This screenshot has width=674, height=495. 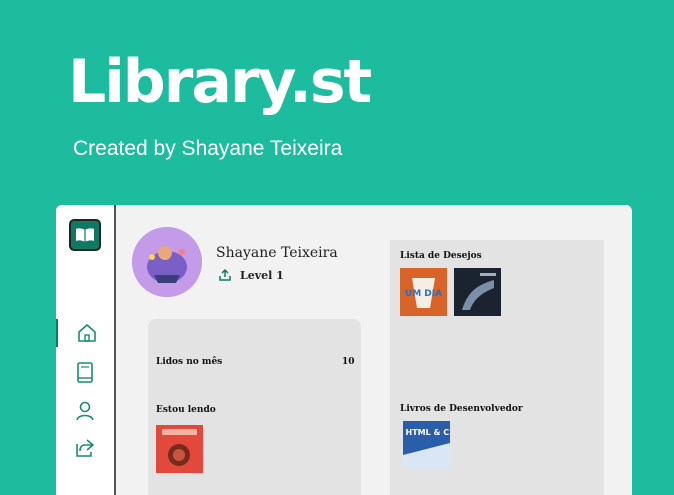 I want to click on stats-card: Lidos no mês 10 Estou lendo, so click(x=254, y=407).